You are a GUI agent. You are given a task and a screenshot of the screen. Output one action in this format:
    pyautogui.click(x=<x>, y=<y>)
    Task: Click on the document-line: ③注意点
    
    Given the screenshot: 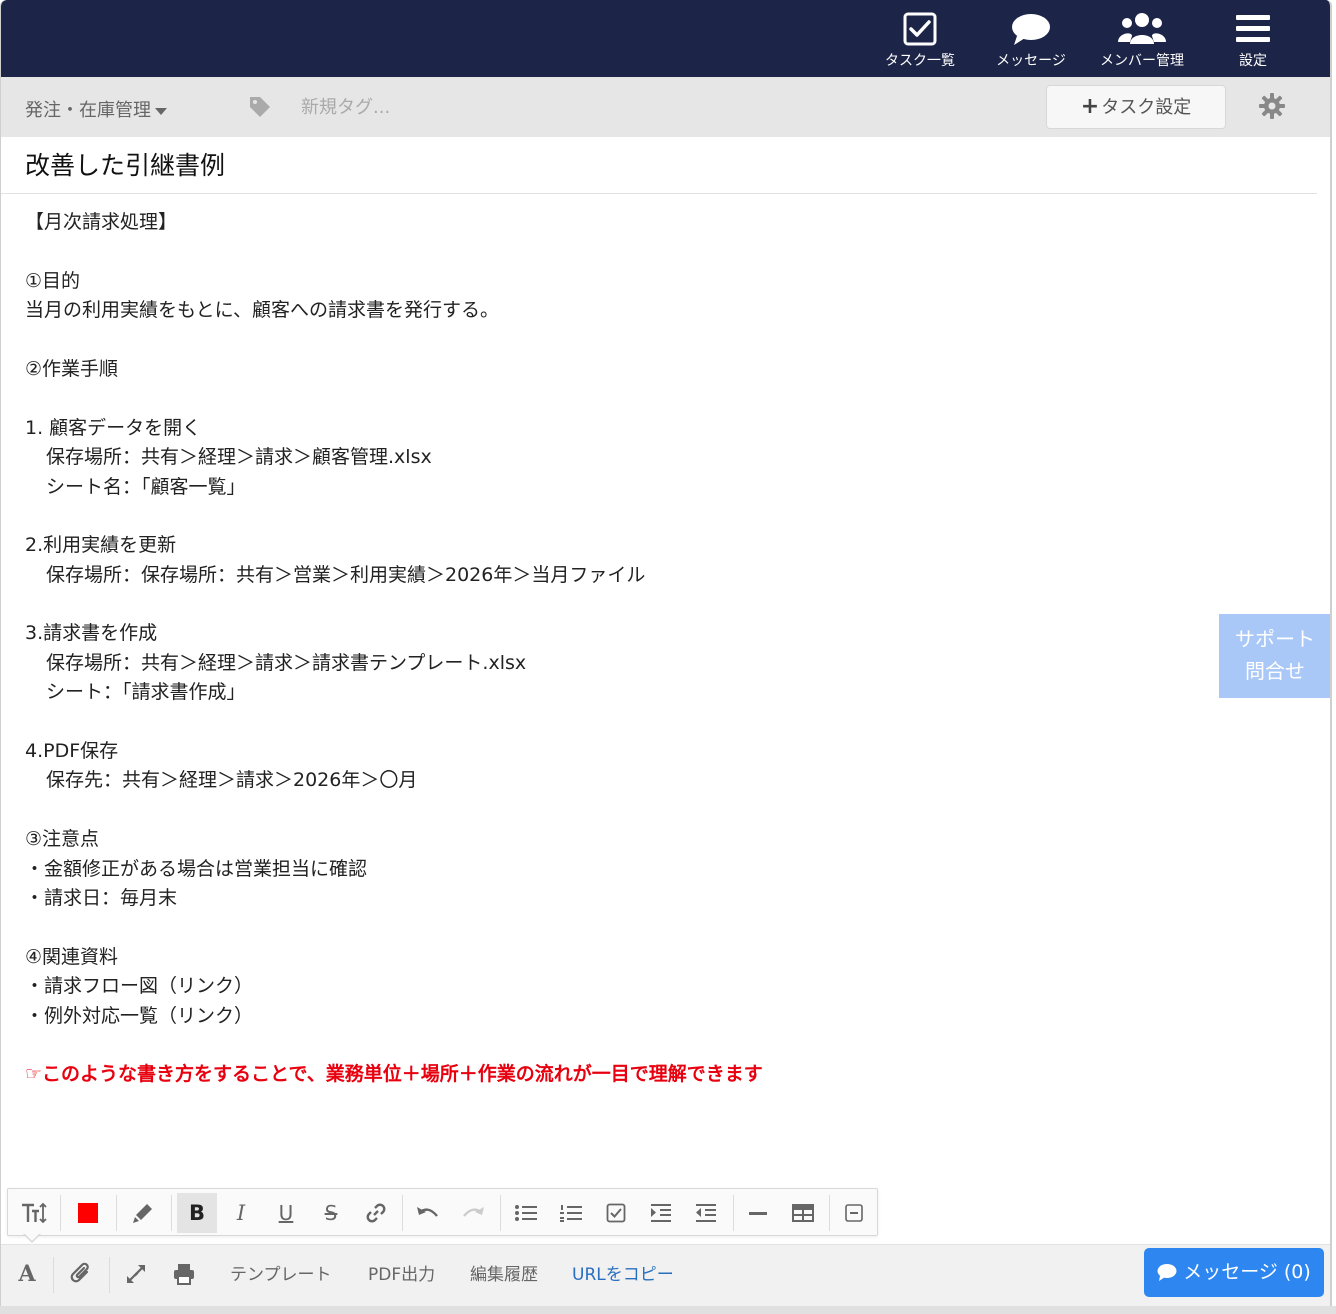 What is the action you would take?
    pyautogui.click(x=62, y=839)
    